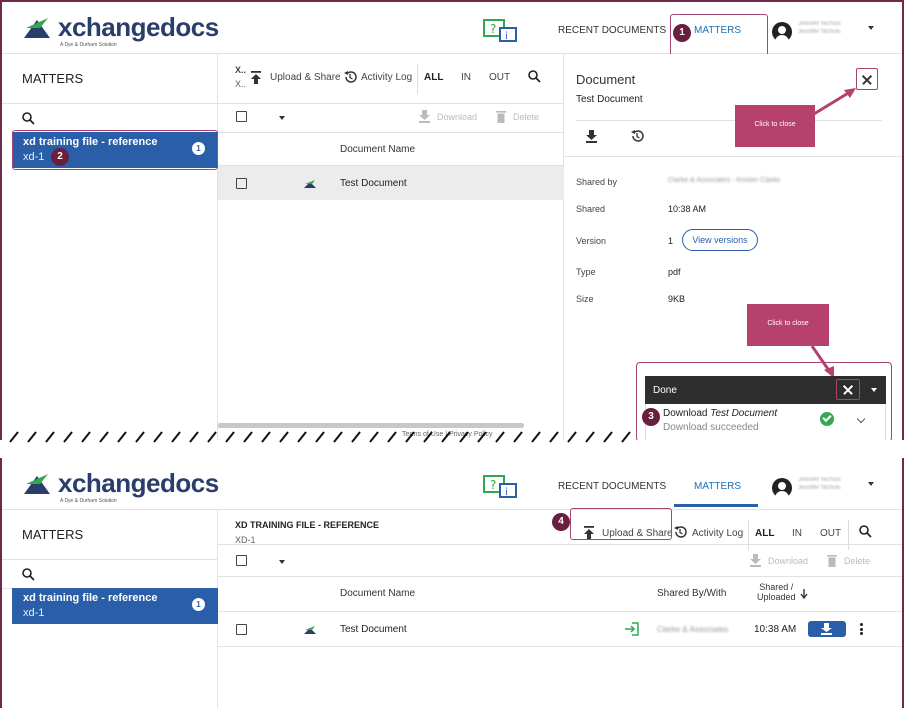 Image resolution: width=904 pixels, height=708 pixels. Describe the element at coordinates (717, 486) in the screenshot. I see `nav-matters: MATTERS` at that location.